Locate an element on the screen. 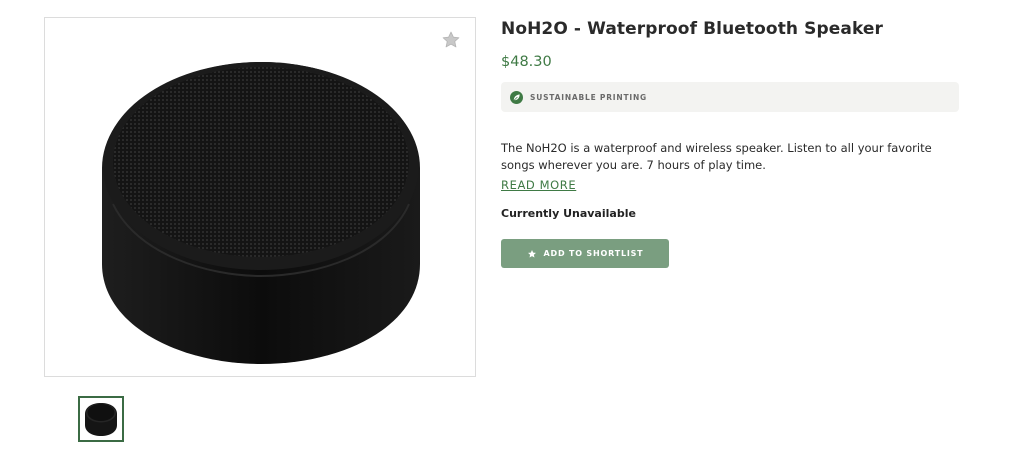 Image resolution: width=1024 pixels, height=457 pixels. leaf-icon is located at coordinates (516, 97).